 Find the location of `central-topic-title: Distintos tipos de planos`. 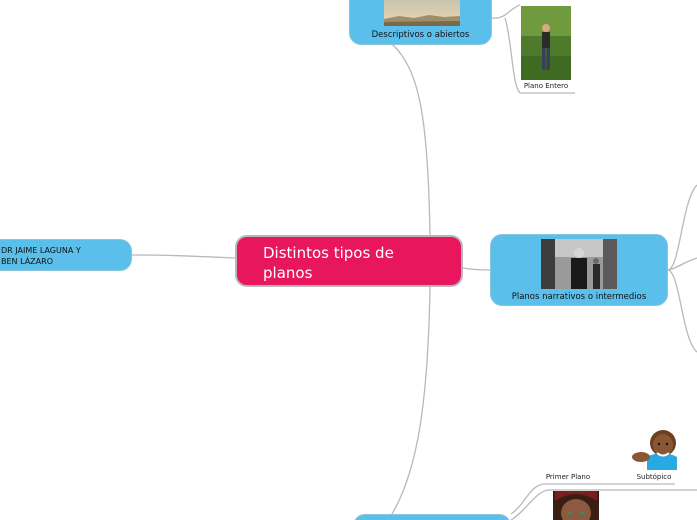

central-topic-title: Distintos tipos de planos is located at coordinates (328, 263).